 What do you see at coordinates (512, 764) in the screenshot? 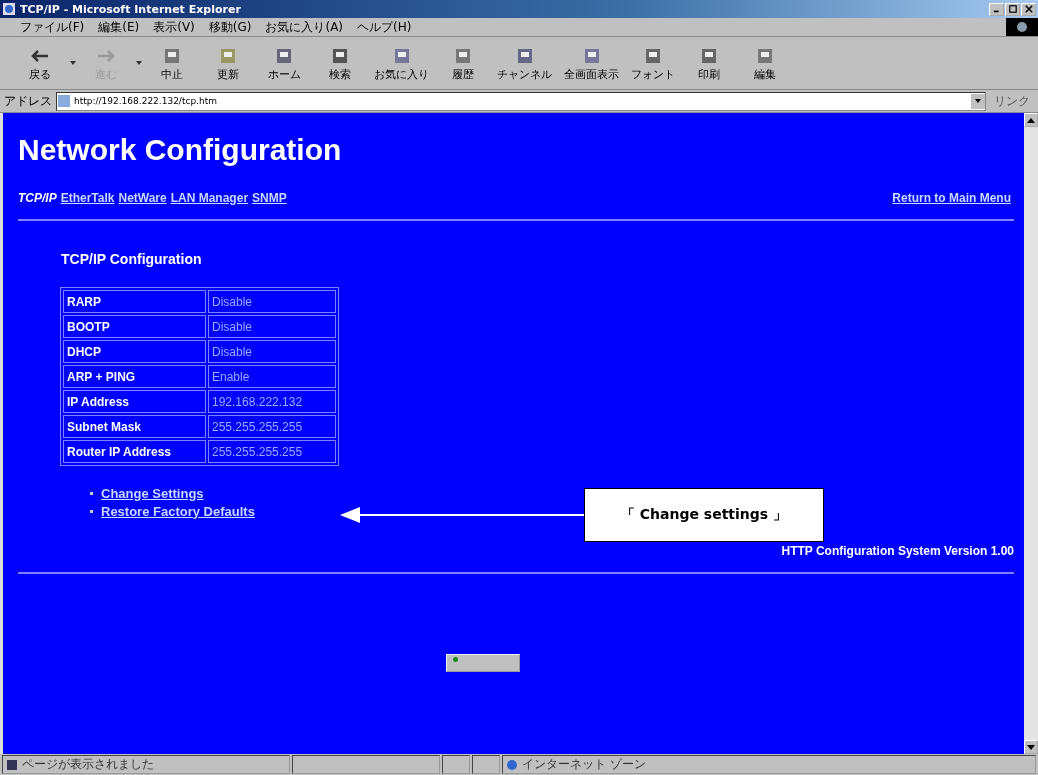
I see `globe-icon` at bounding box center [512, 764].